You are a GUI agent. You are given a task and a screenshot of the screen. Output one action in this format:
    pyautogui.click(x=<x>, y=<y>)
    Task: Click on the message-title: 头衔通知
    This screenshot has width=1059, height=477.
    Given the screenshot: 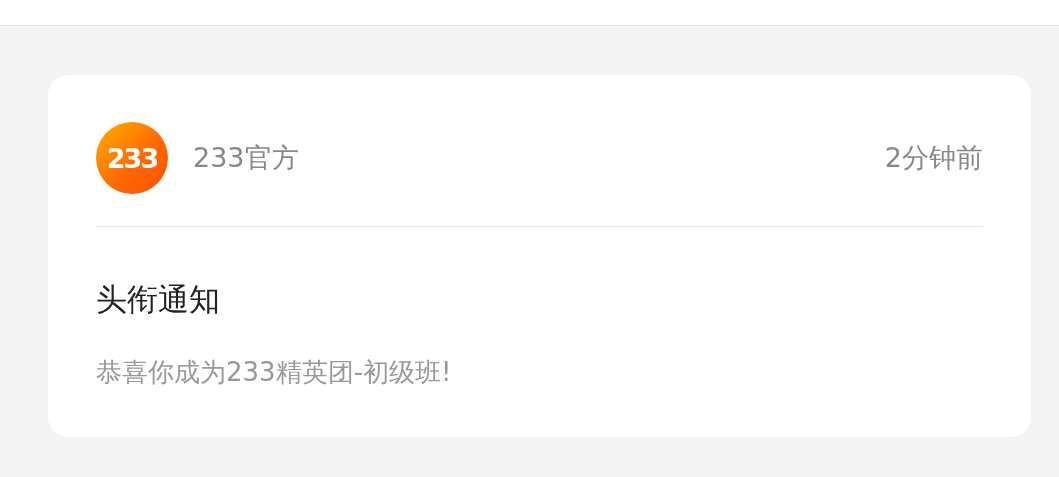 What is the action you would take?
    pyautogui.click(x=158, y=299)
    